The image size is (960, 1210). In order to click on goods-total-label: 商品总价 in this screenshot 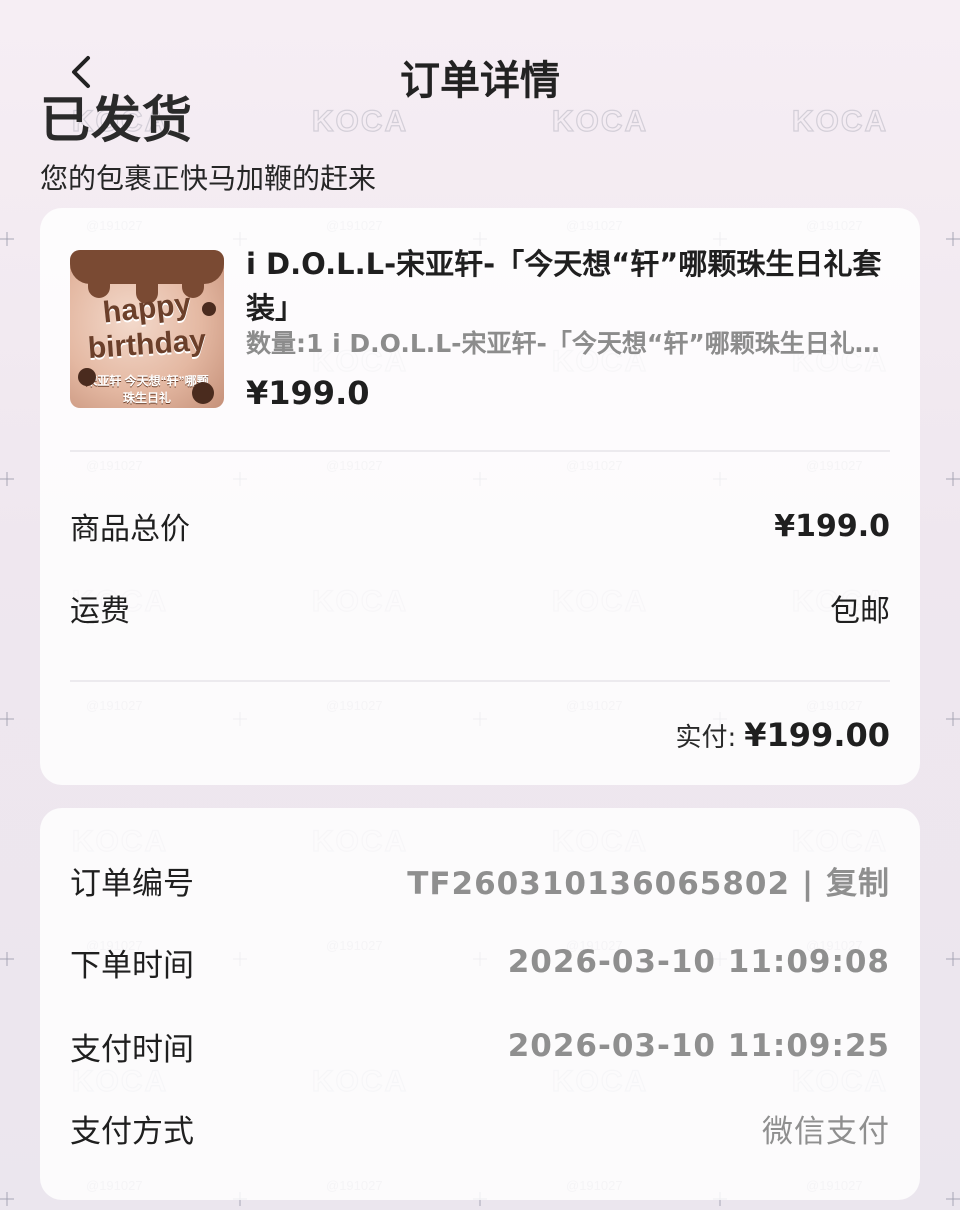, I will do `click(130, 529)`.